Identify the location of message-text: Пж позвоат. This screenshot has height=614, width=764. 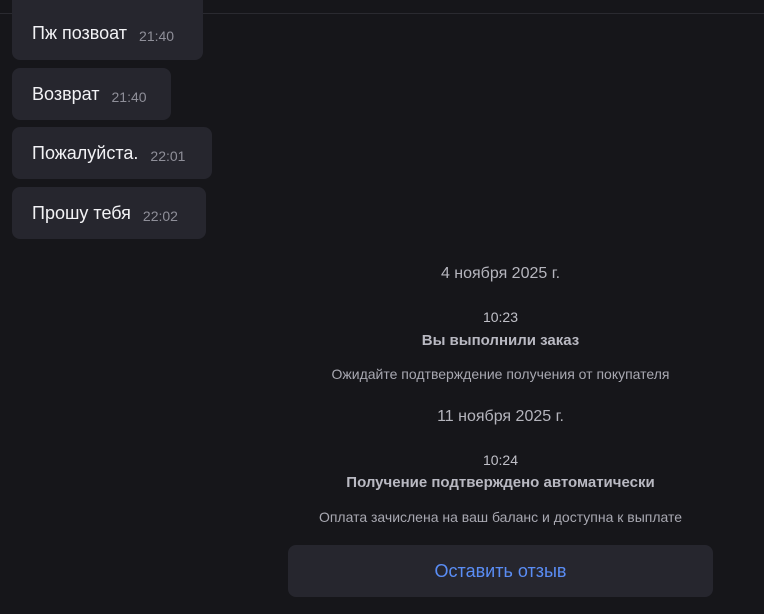
(80, 32).